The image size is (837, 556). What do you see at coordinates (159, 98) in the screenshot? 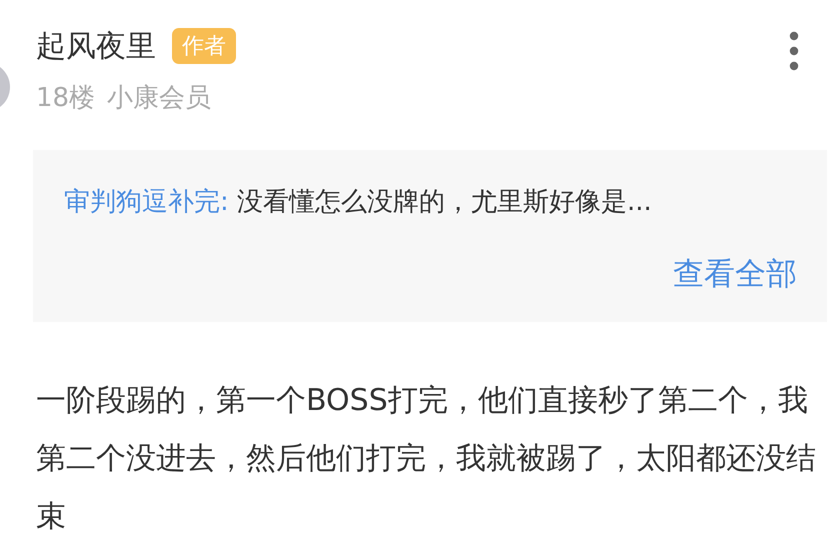
I see `member-rank: 小康会员` at bounding box center [159, 98].